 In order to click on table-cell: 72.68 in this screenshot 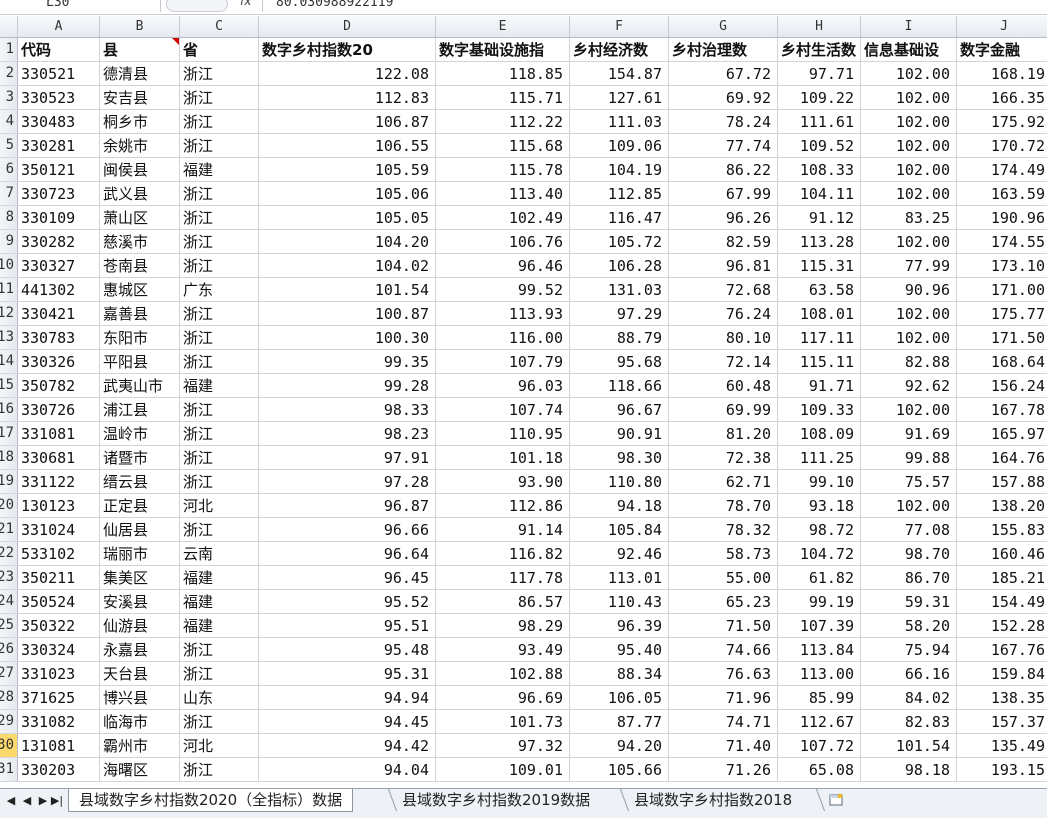, I will do `click(723, 290)`.